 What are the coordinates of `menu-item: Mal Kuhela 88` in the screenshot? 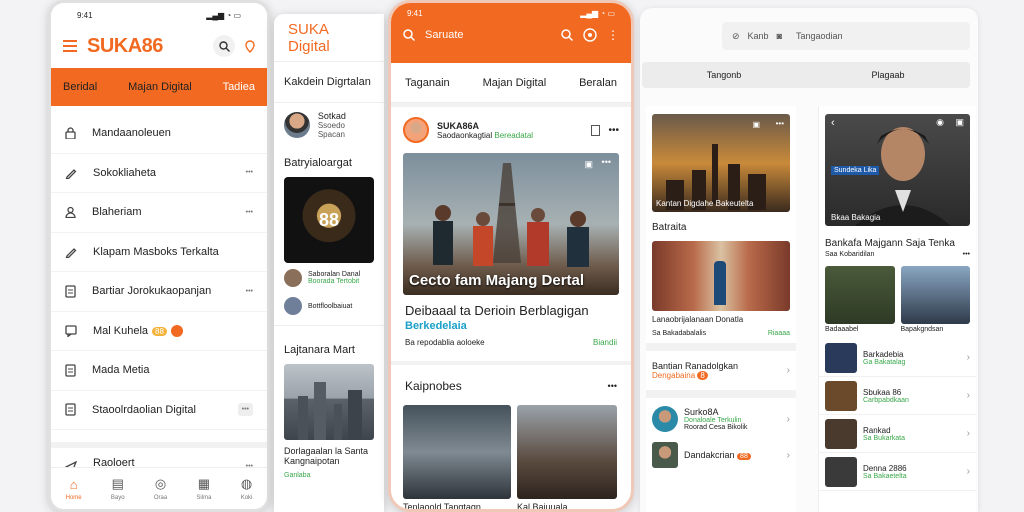 It's located at (159, 331).